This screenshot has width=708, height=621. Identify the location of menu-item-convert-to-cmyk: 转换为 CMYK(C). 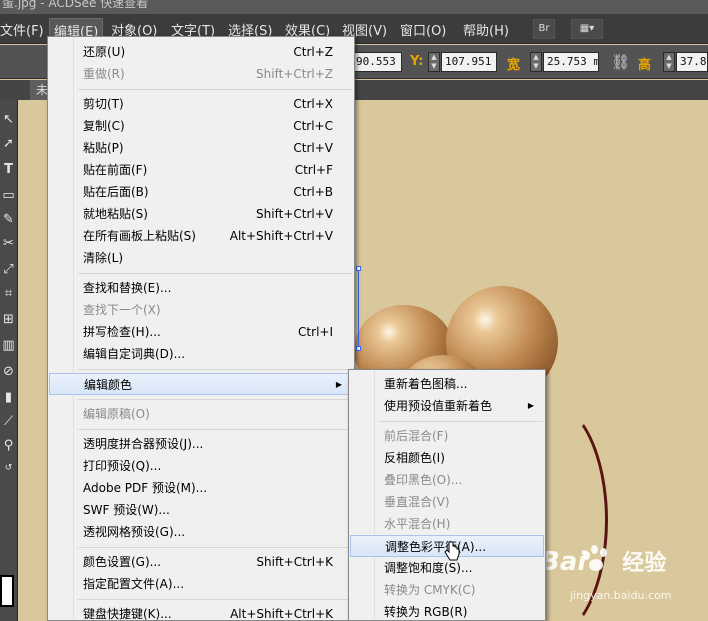
(447, 590).